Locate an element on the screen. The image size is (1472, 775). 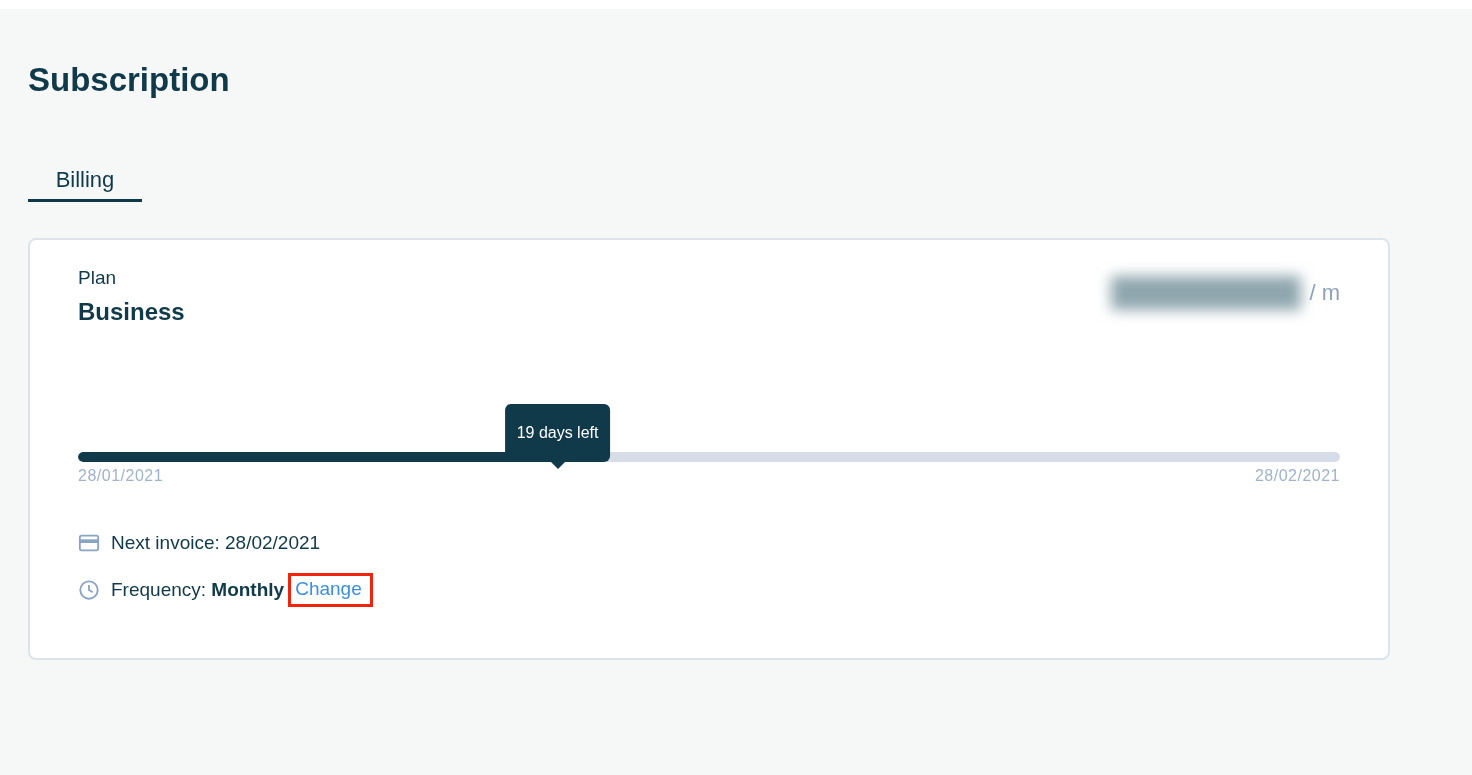
end-date: 28/02/2021 is located at coordinates (1297, 476).